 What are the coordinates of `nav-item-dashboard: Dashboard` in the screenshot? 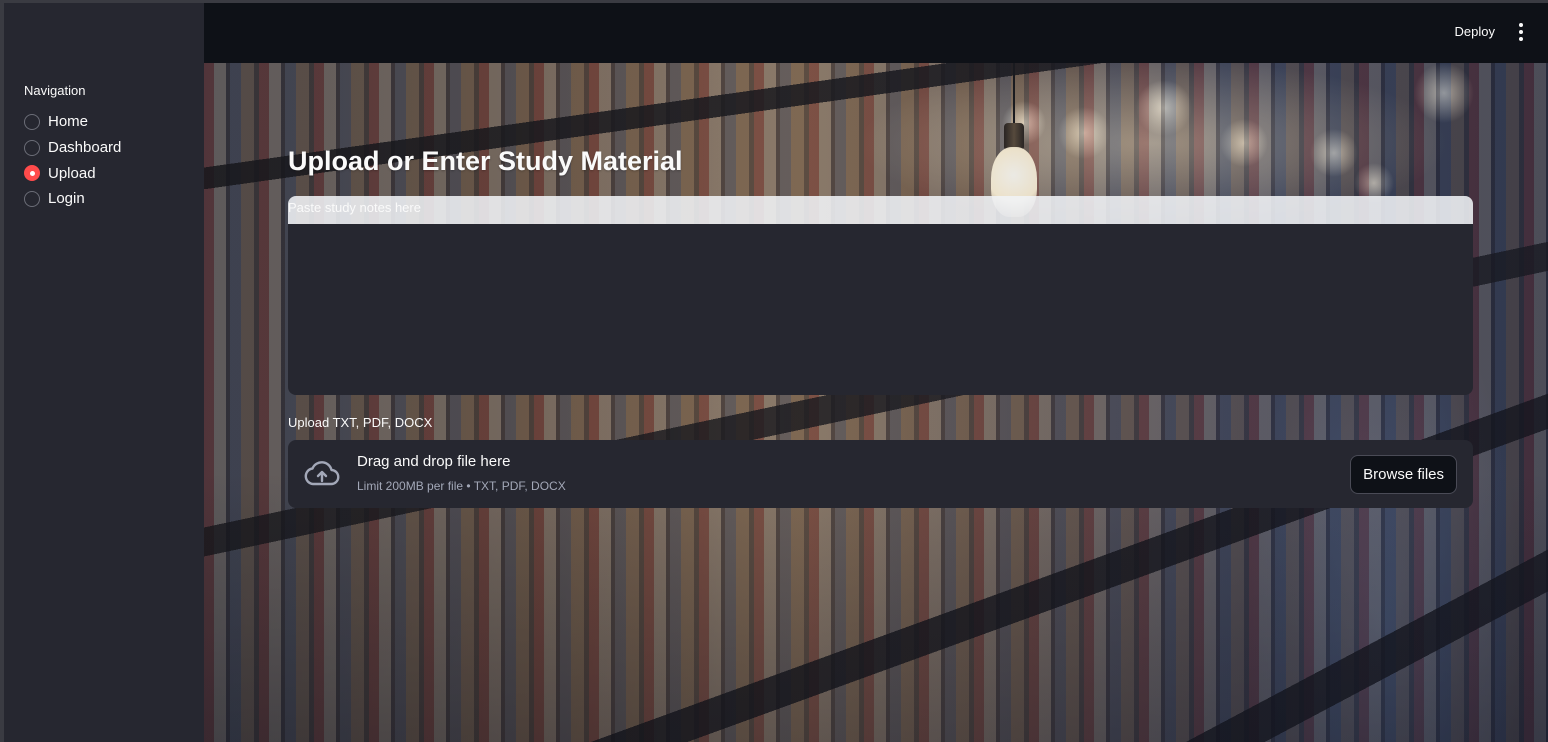 It's located at (72, 148).